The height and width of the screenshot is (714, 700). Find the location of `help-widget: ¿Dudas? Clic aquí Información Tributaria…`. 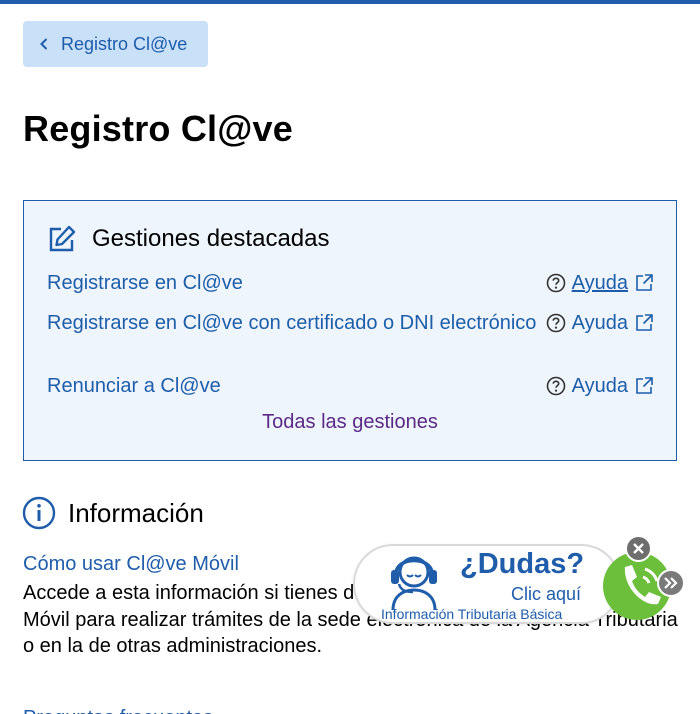

help-widget: ¿Dudas? Clic aquí Información Tributaria… is located at coordinates (519, 579).